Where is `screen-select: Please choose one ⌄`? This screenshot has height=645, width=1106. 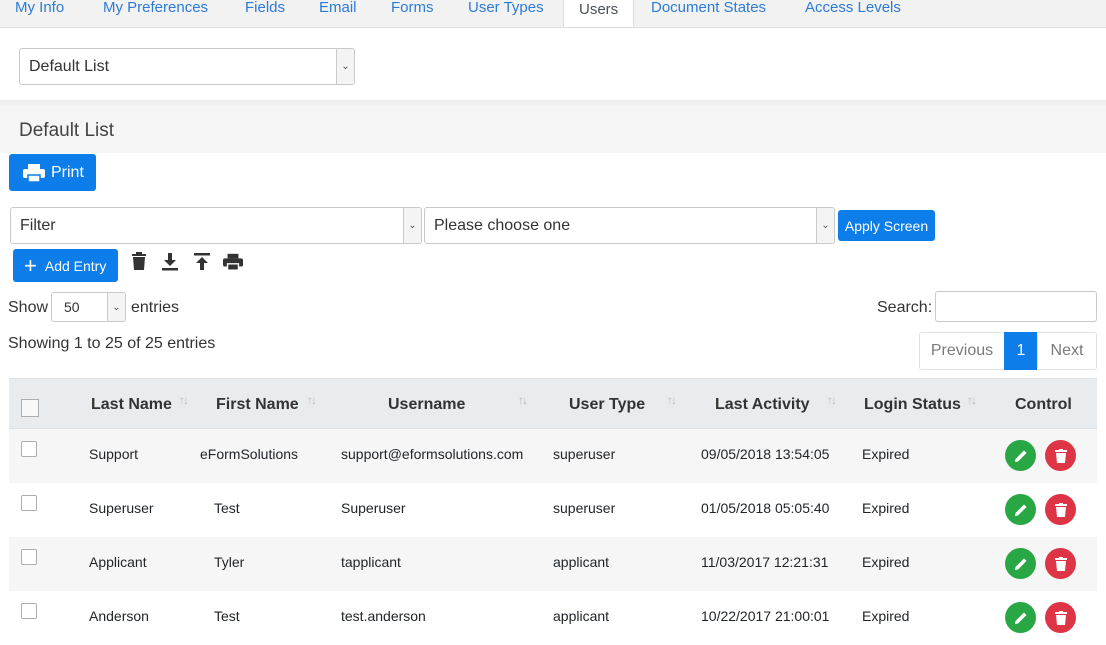 screen-select: Please choose one ⌄ is located at coordinates (629, 225).